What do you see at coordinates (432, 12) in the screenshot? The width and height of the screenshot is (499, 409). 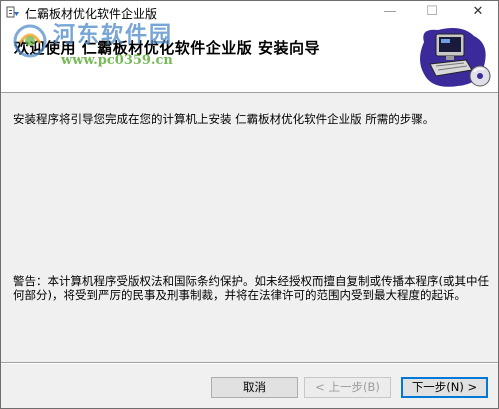 I see `maximize-button: ☐` at bounding box center [432, 12].